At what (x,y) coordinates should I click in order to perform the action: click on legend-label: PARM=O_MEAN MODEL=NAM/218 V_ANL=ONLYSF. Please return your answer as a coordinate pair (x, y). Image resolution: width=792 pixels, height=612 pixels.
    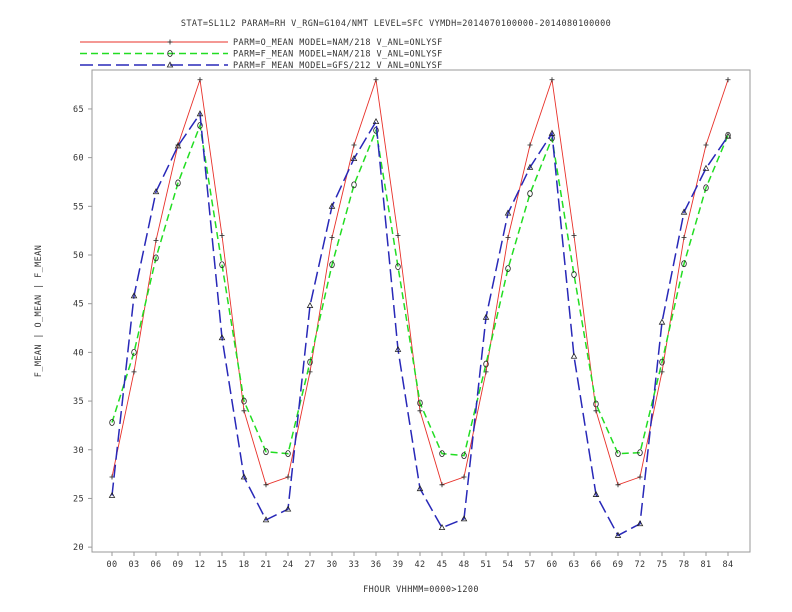
    Looking at the image, I should click on (338, 43).